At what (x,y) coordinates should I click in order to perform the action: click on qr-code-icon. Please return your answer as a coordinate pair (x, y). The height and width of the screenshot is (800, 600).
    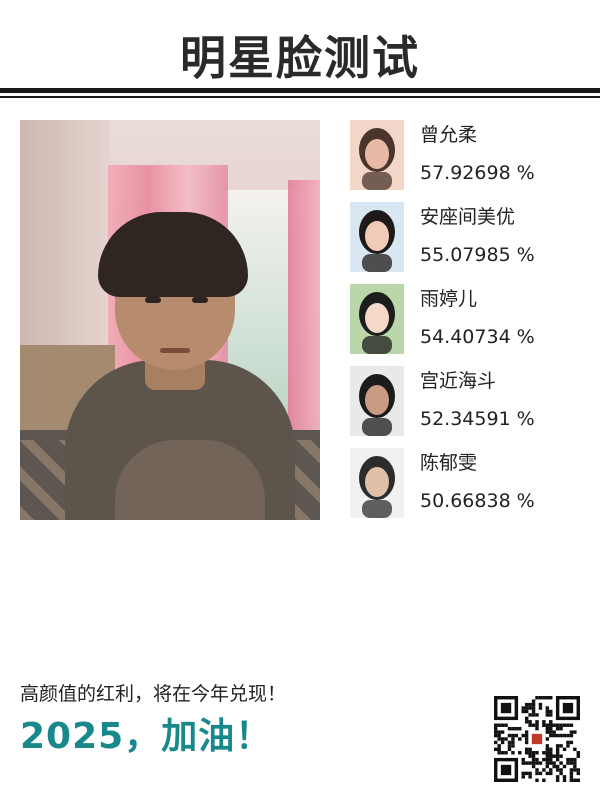
    Looking at the image, I should click on (537, 739).